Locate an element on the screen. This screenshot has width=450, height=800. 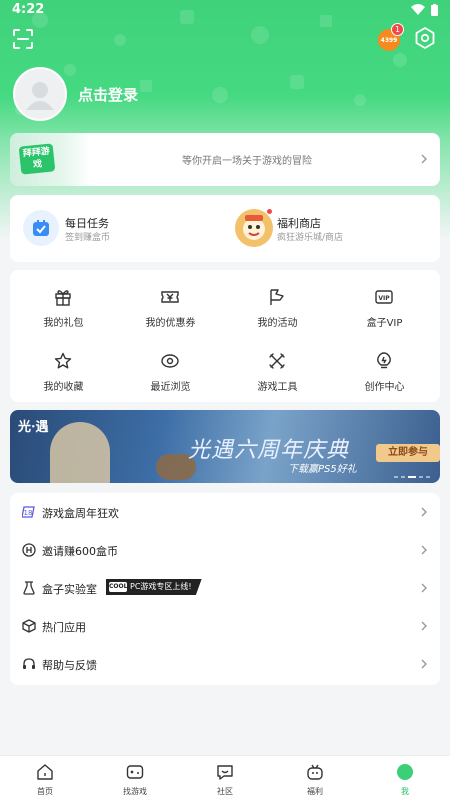
adventure-card: 拜拜游戏 等你开启一场关于游戏的冒险 is located at coordinates (225, 159).